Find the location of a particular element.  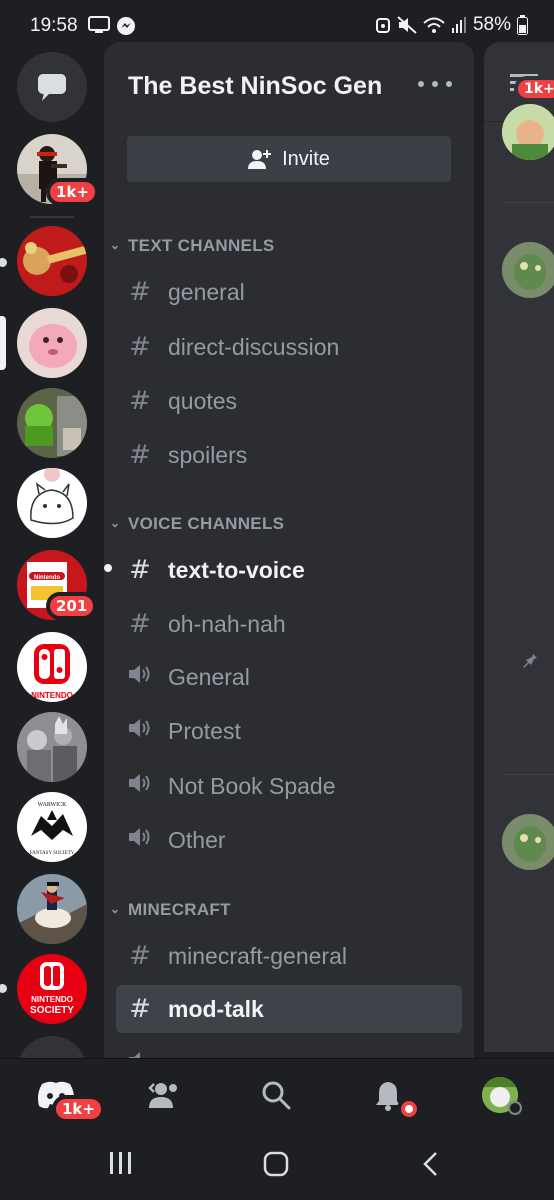

bottom-nav: 1k+ is located at coordinates (277, 1093).